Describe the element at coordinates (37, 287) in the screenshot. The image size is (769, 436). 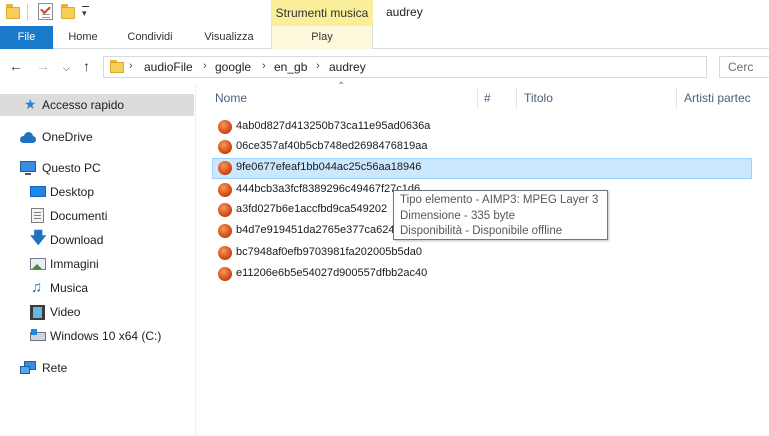
I see `music-note-icon: ♫` at that location.